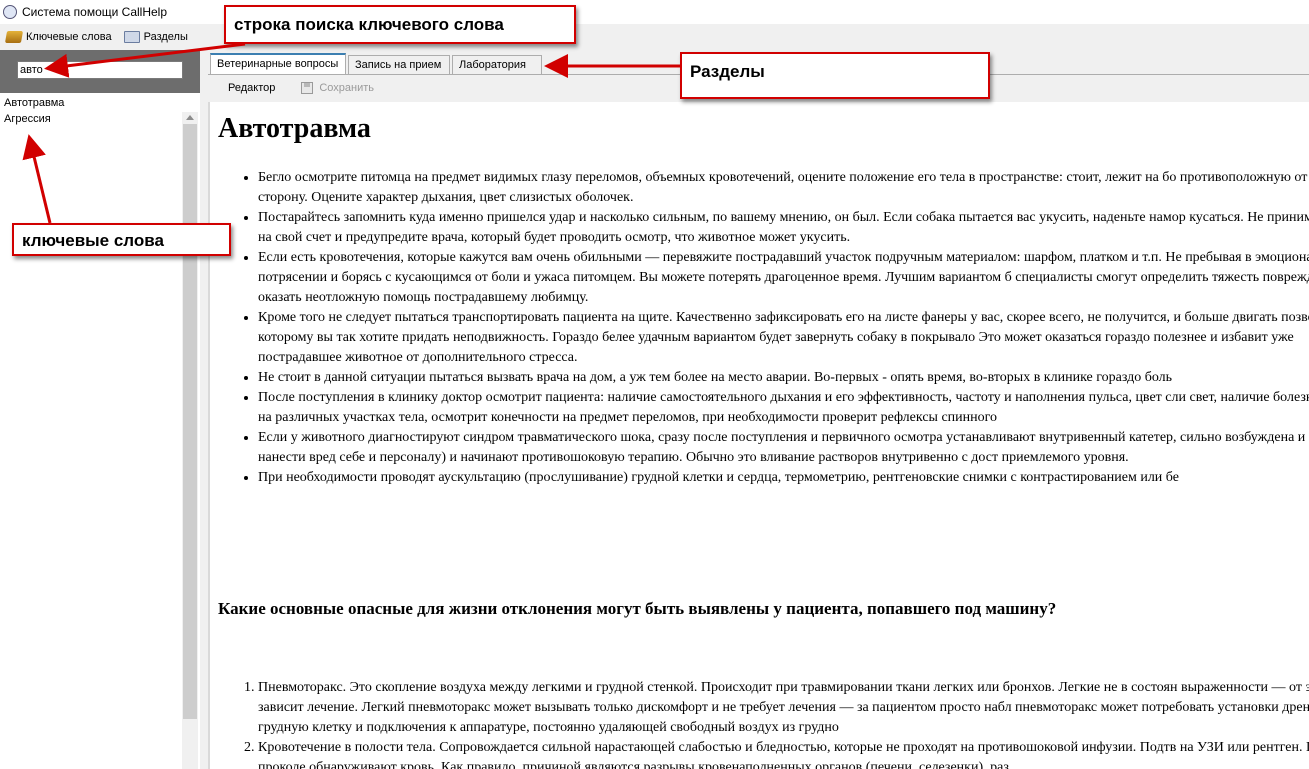  What do you see at coordinates (131, 37) in the screenshot?
I see `sections-icon` at bounding box center [131, 37].